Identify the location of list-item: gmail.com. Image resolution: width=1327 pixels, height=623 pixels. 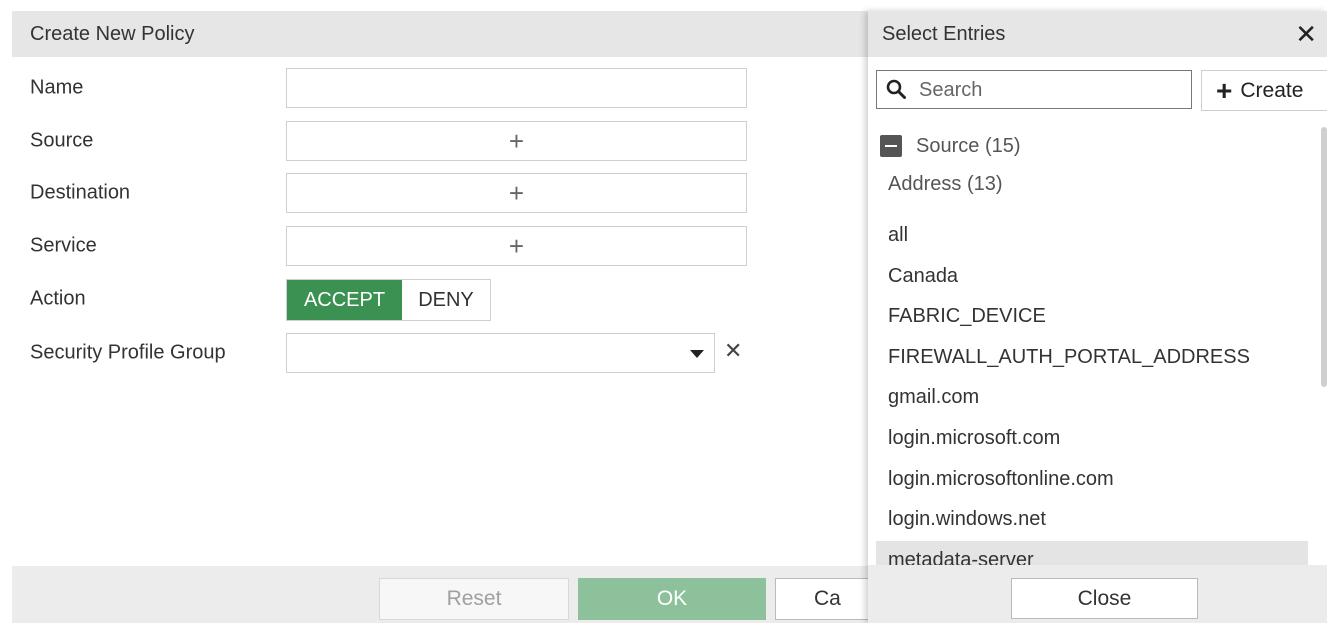
(1092, 397).